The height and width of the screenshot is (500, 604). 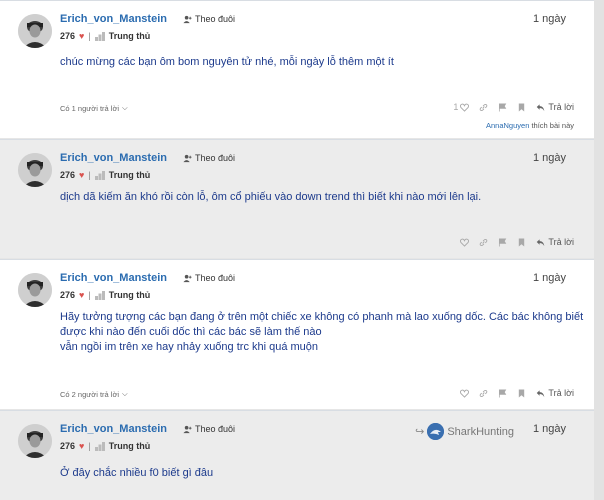 What do you see at coordinates (507, 125) in the screenshot?
I see `liker-name: AnnaNguyen` at bounding box center [507, 125].